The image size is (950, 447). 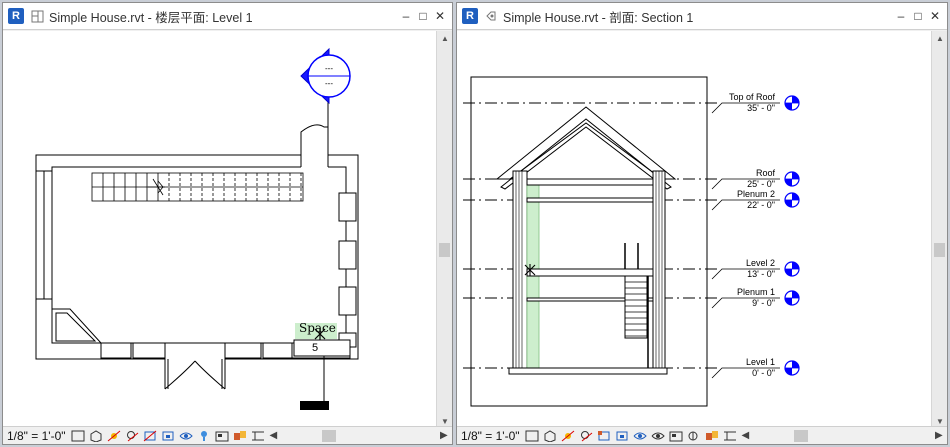 What do you see at coordinates (760, 263) in the screenshot?
I see `level-name: Level 2` at bounding box center [760, 263].